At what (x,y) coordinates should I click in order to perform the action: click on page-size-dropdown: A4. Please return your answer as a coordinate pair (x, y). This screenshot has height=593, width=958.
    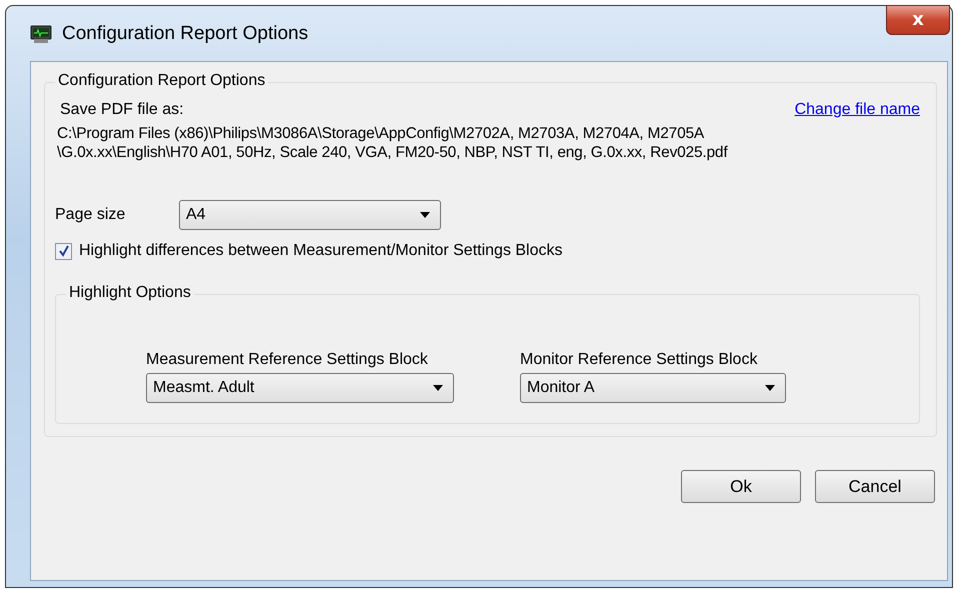
    Looking at the image, I should click on (310, 215).